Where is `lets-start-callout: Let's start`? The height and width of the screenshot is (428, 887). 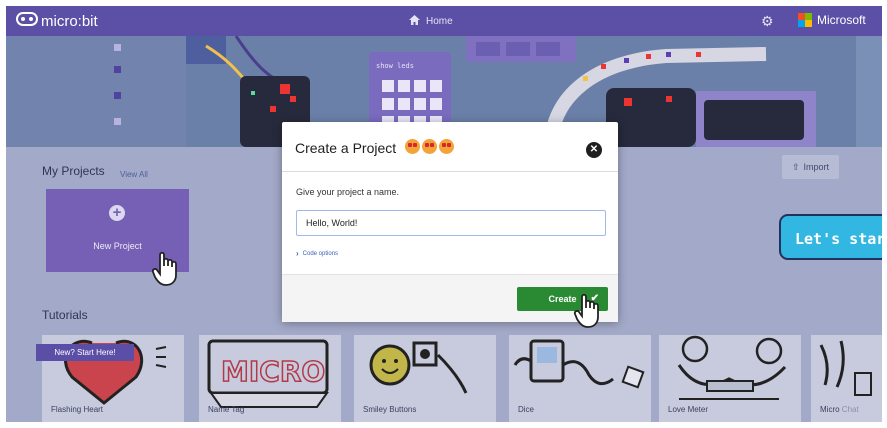 lets-start-callout: Let's start is located at coordinates (830, 237).